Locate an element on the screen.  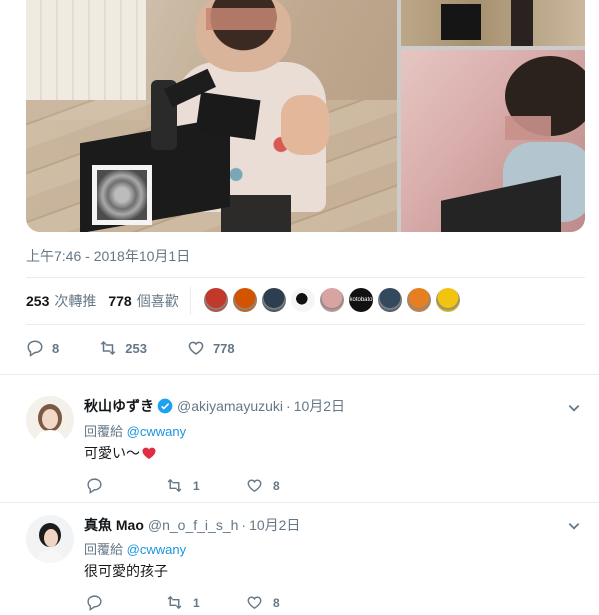
like-count: 778 is located at coordinates (223, 348).